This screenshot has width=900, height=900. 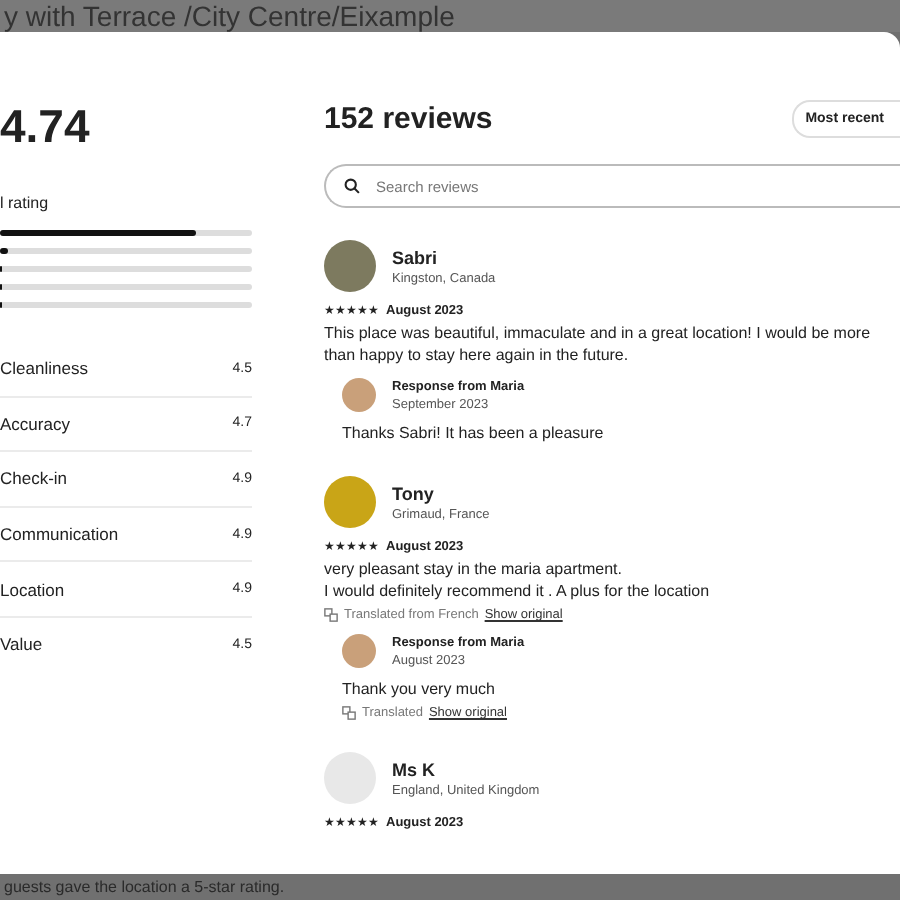 What do you see at coordinates (518, 591) in the screenshot?
I see `review-text: I would definitely recommend it . A plus for the location` at bounding box center [518, 591].